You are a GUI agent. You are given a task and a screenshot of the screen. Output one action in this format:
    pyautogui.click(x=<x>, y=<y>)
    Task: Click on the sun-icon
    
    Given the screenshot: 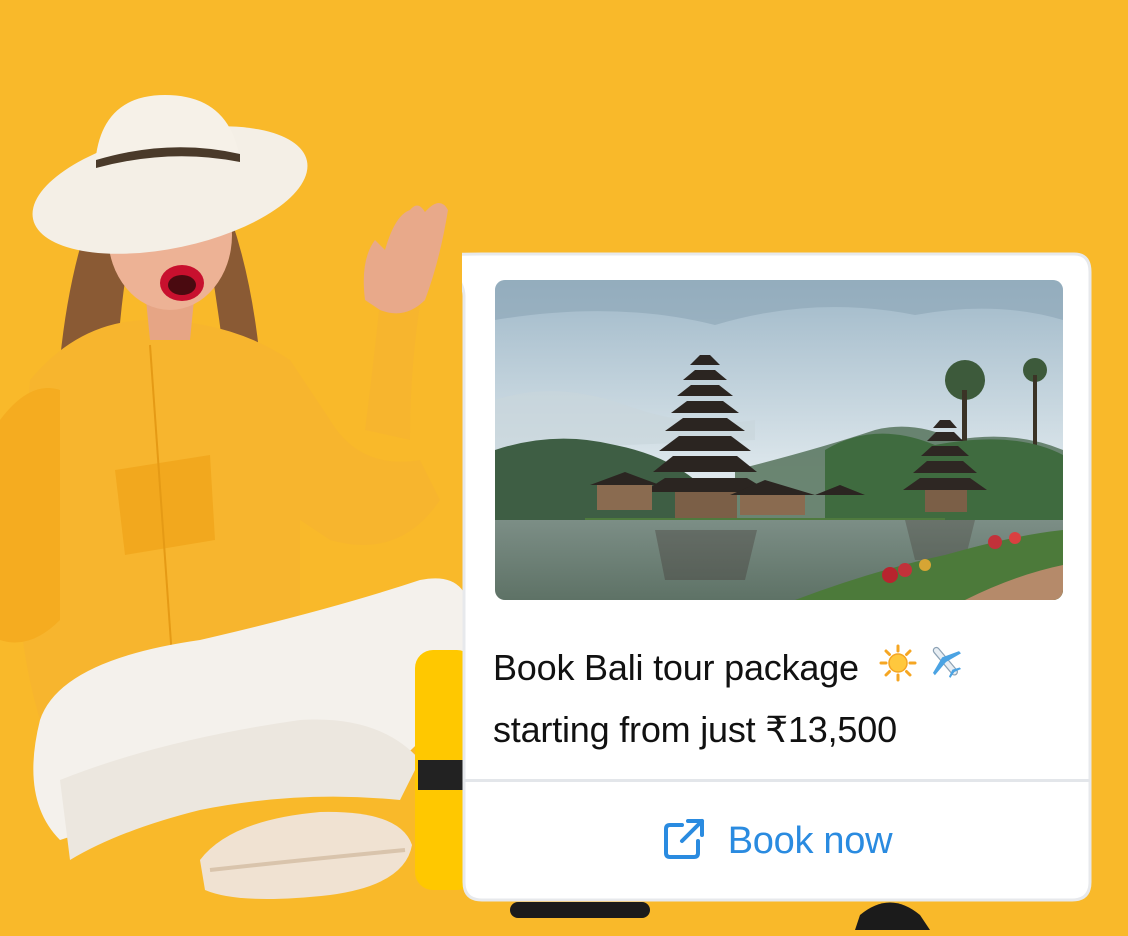 What is the action you would take?
    pyautogui.click(x=898, y=670)
    